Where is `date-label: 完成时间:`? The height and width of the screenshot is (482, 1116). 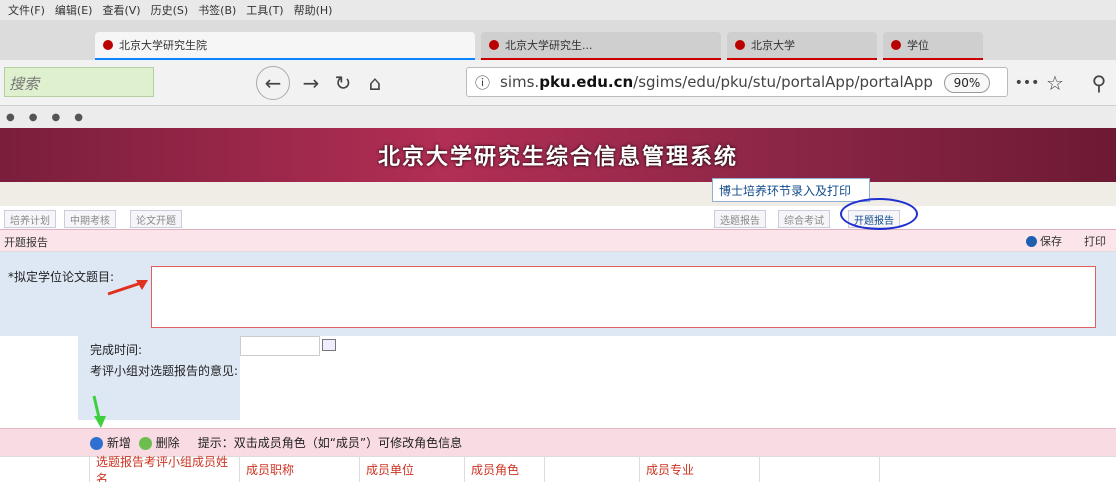 date-label: 完成时间: is located at coordinates (116, 350).